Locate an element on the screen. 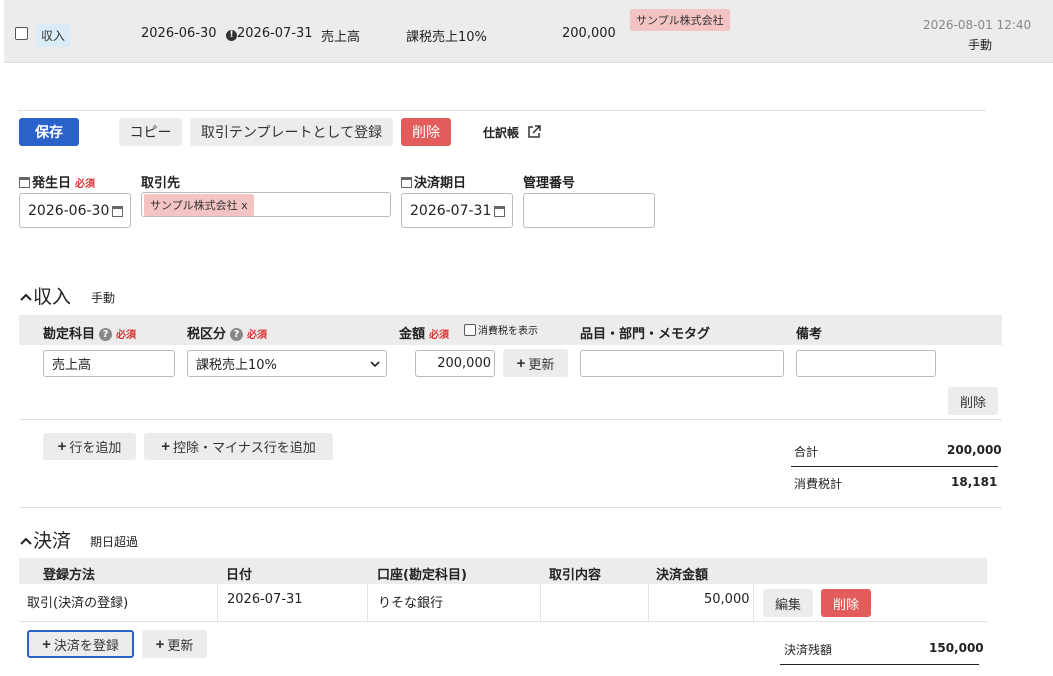 This screenshot has width=1053, height=676. income-section-title: 収入 is located at coordinates (45, 295).